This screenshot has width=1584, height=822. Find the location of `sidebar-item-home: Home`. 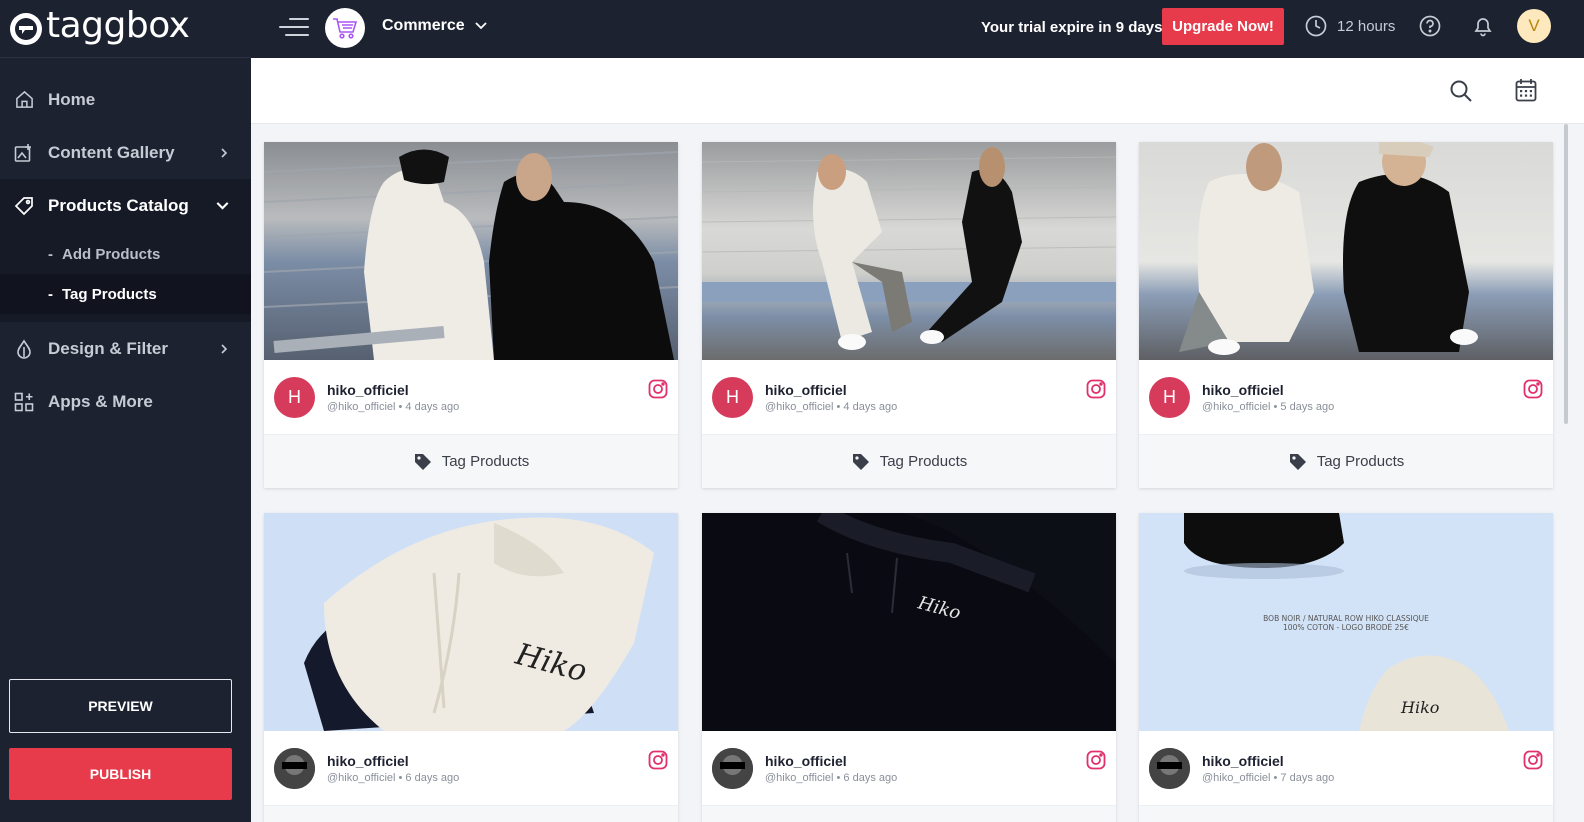

sidebar-item-home: Home is located at coordinates (125, 99).